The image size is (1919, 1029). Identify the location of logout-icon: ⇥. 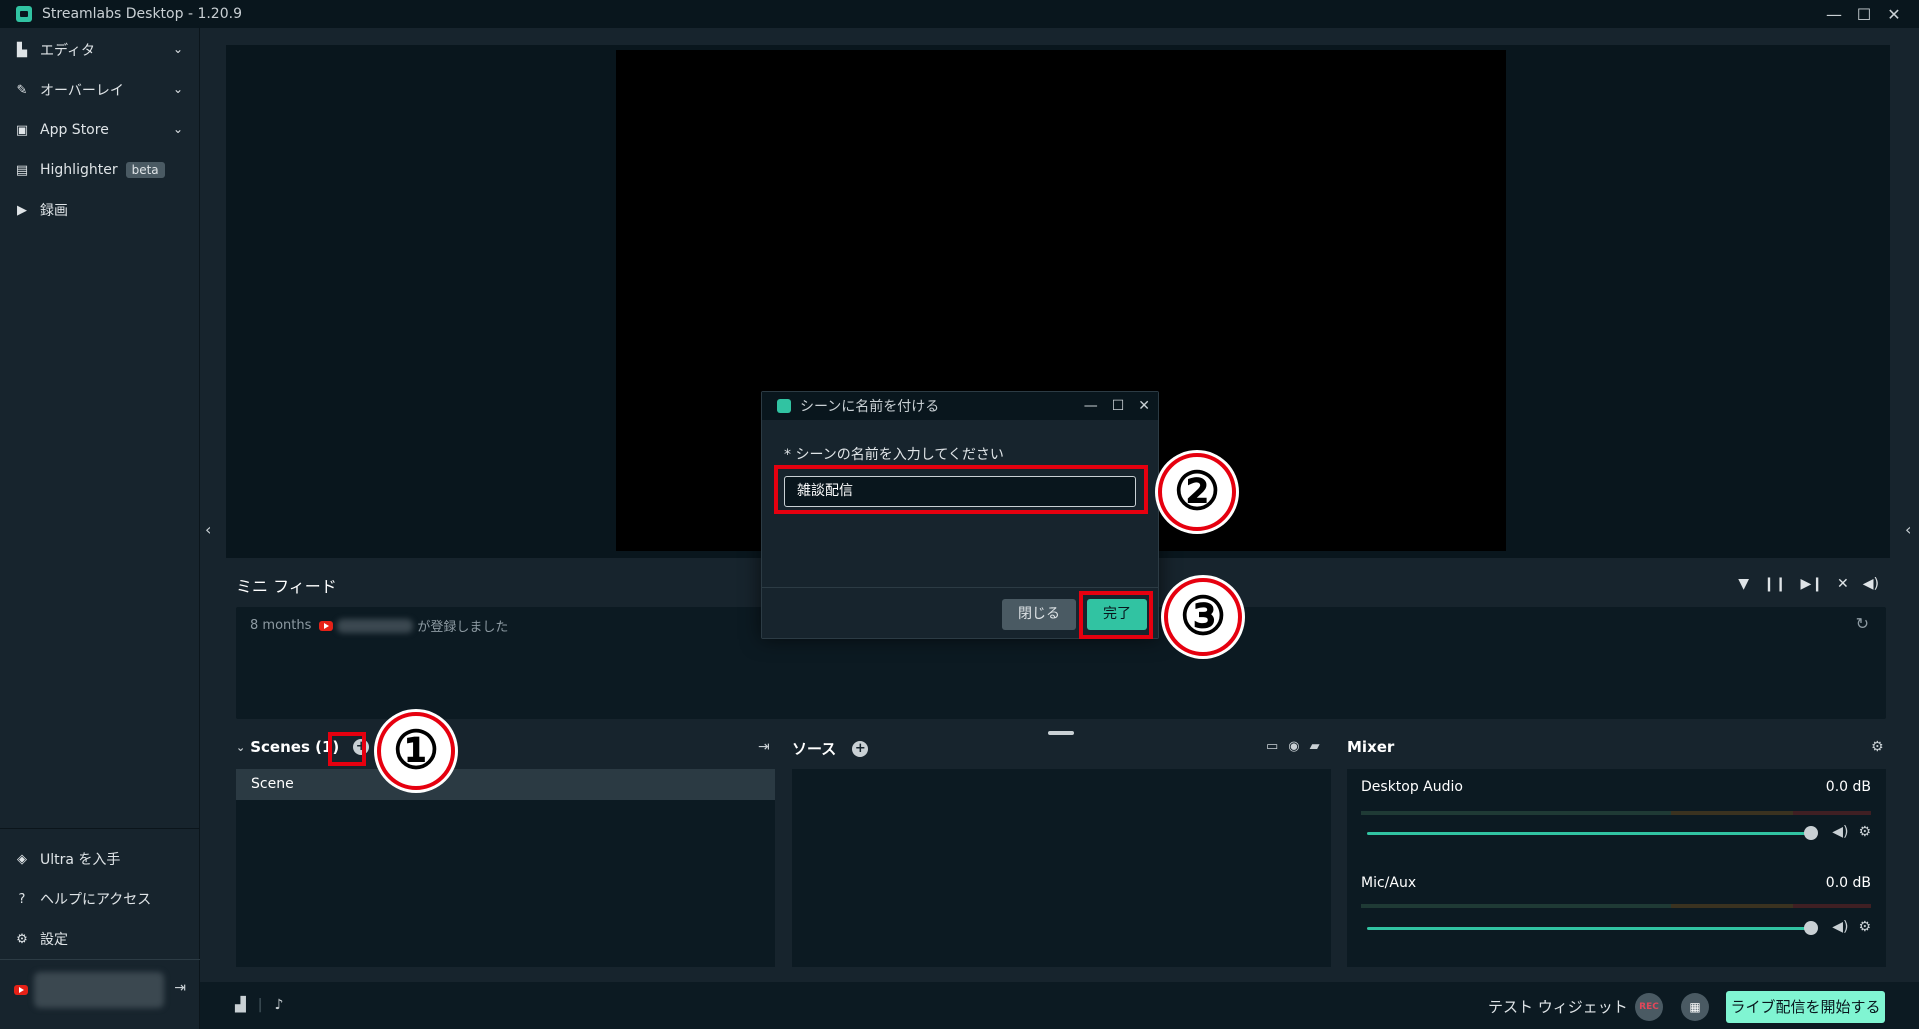
(180, 988).